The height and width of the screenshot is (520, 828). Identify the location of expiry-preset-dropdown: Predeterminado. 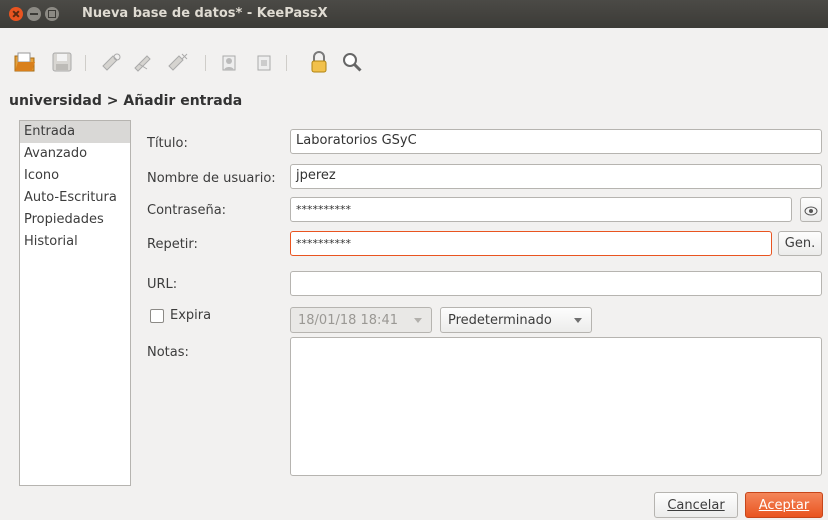
(516, 320).